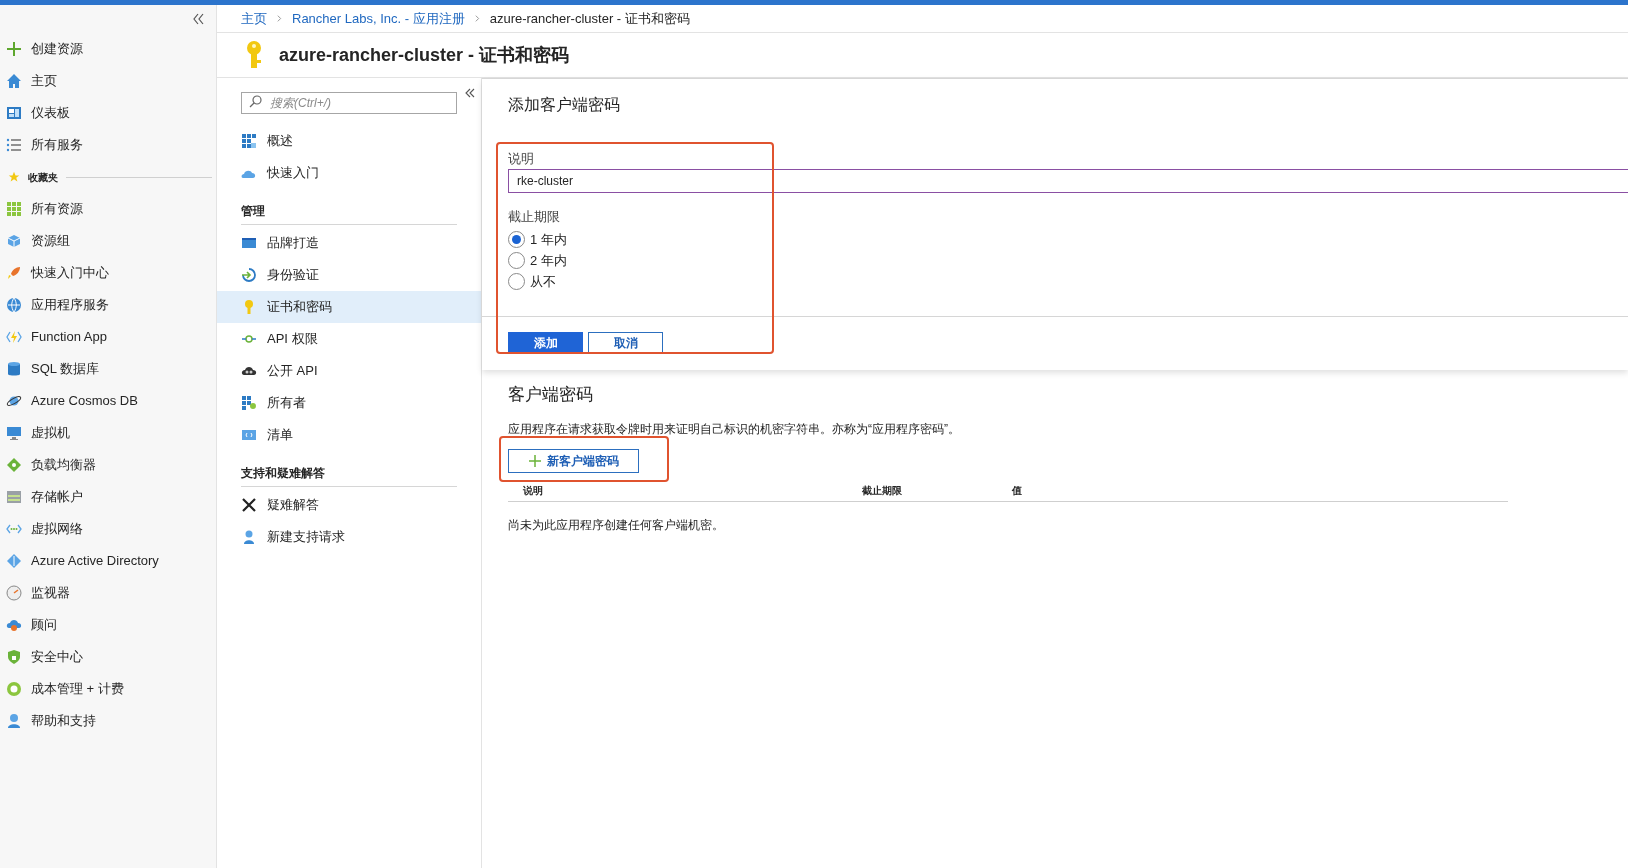 The height and width of the screenshot is (868, 1628). What do you see at coordinates (349, 403) in the screenshot?
I see `menu-item: 所有者` at bounding box center [349, 403].